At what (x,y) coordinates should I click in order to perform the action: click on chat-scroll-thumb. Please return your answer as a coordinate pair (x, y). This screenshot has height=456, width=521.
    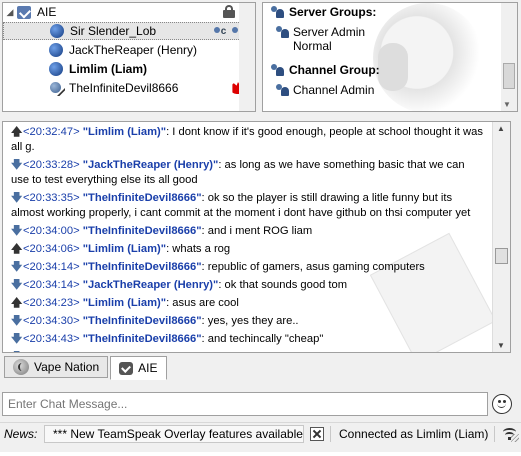
    Looking at the image, I should click on (501, 256).